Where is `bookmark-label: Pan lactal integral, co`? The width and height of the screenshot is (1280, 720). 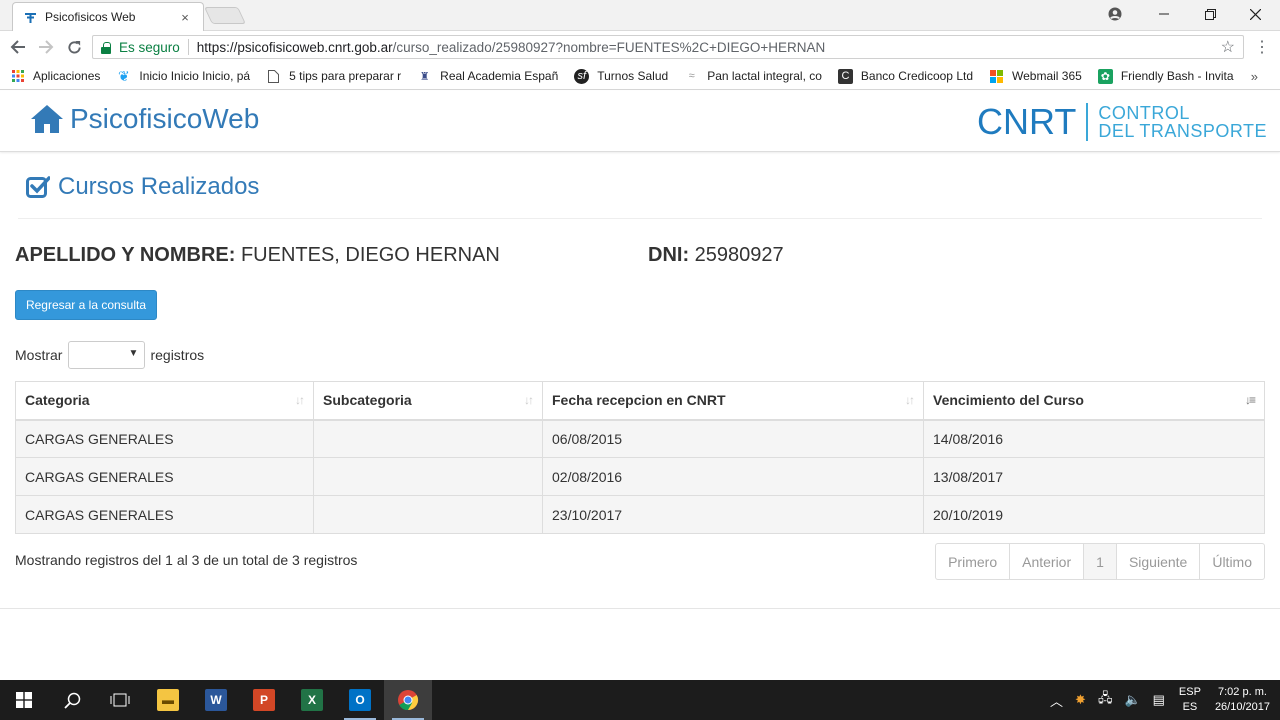 bookmark-label: Pan lactal integral, co is located at coordinates (764, 76).